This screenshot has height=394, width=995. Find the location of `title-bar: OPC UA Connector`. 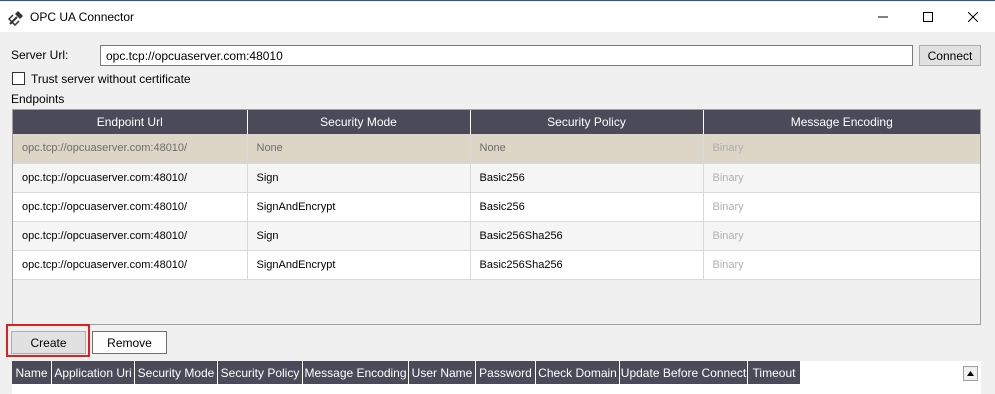

title-bar: OPC UA Connector is located at coordinates (497, 17).